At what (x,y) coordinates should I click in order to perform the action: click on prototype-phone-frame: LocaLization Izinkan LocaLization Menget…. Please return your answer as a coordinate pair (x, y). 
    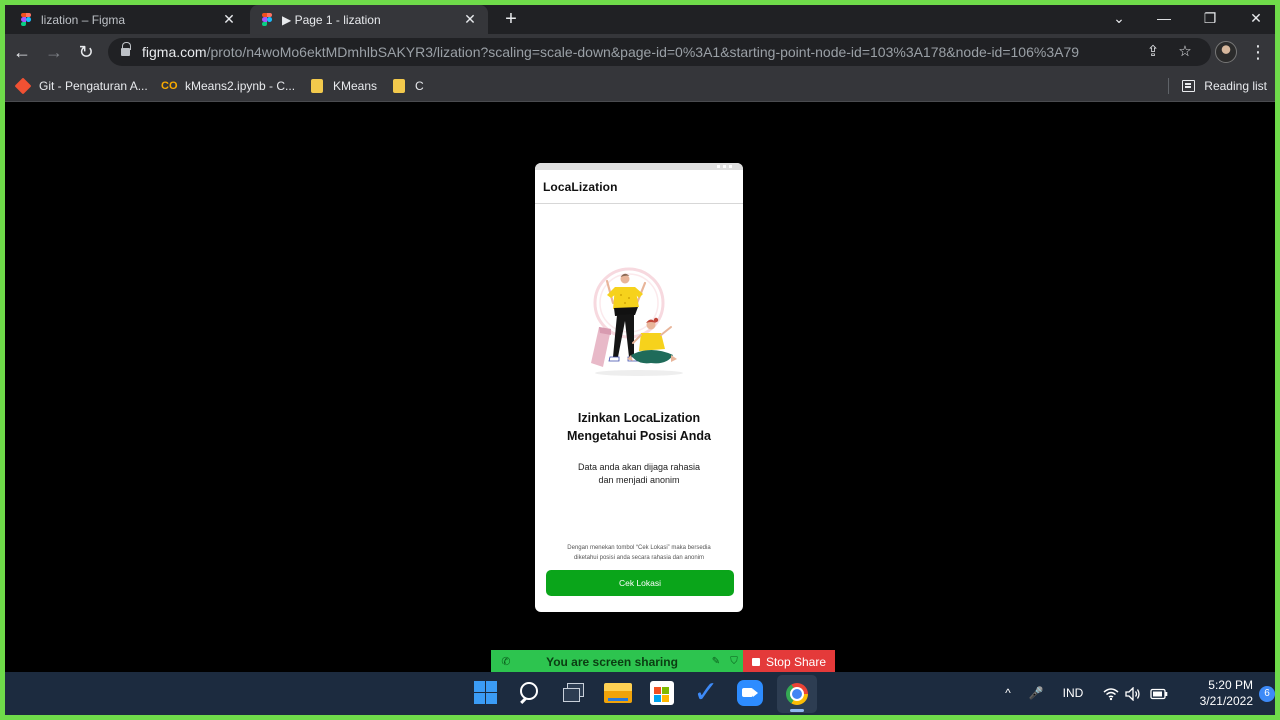
    Looking at the image, I should click on (639, 387).